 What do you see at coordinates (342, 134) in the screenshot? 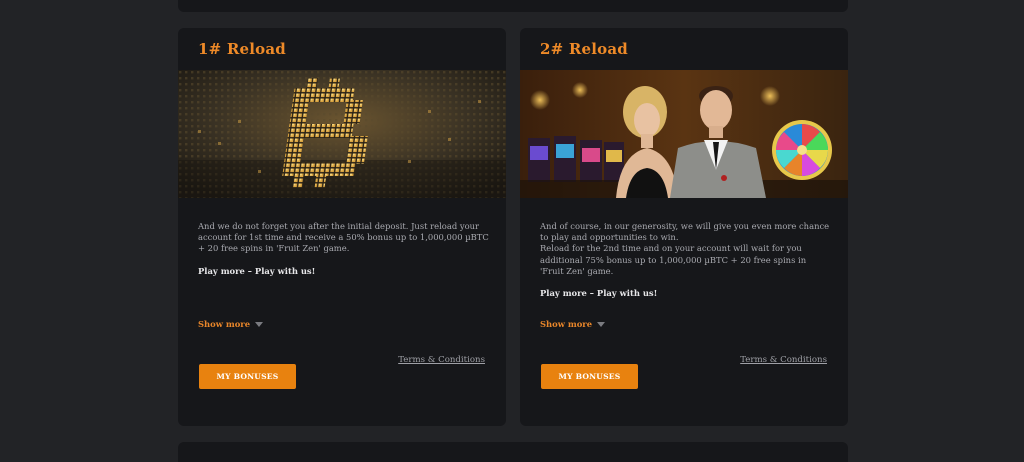
I see `bitcoin-circuit-image` at bounding box center [342, 134].